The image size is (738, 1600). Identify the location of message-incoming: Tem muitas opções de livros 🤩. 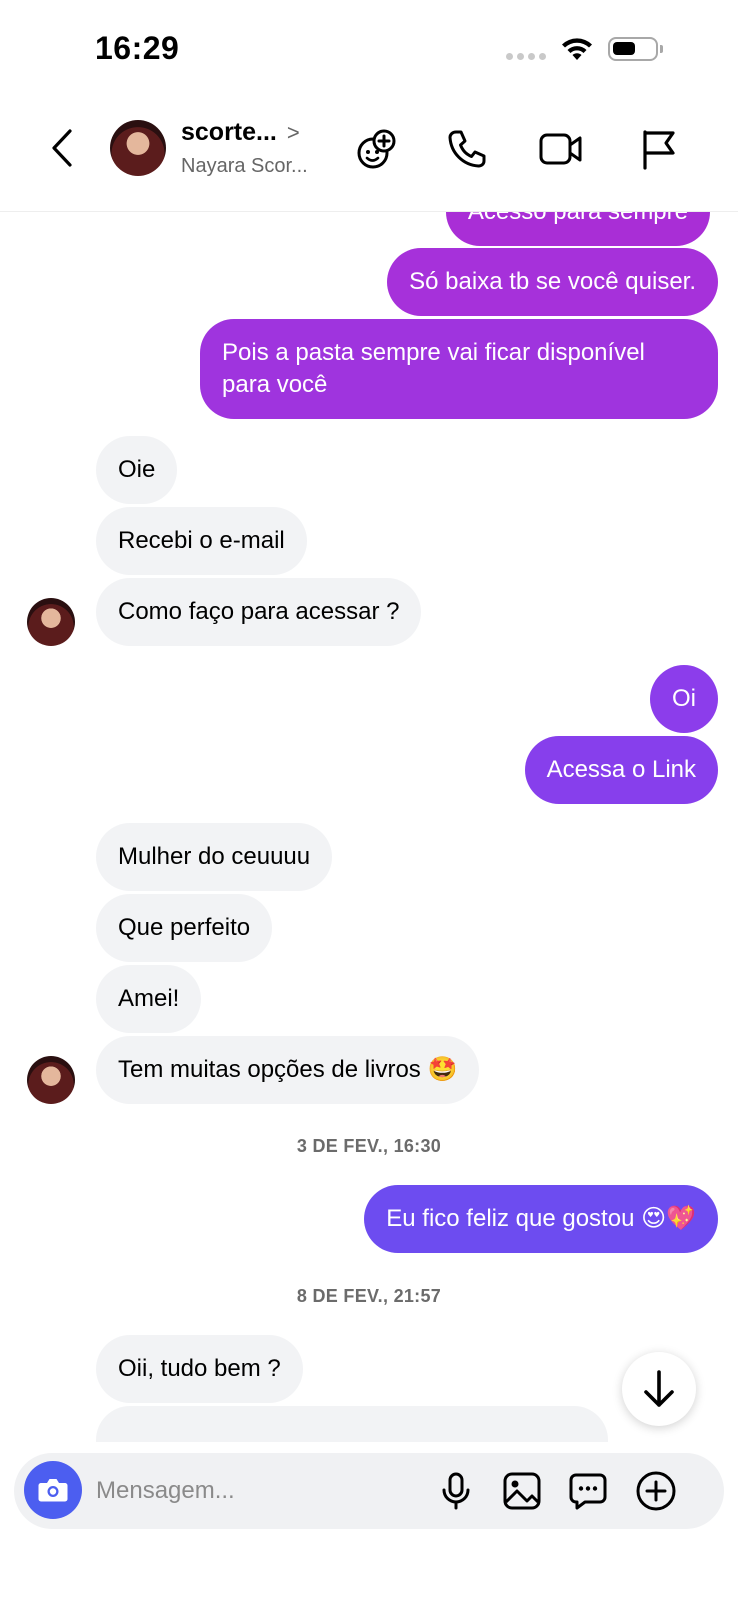
(288, 1070).